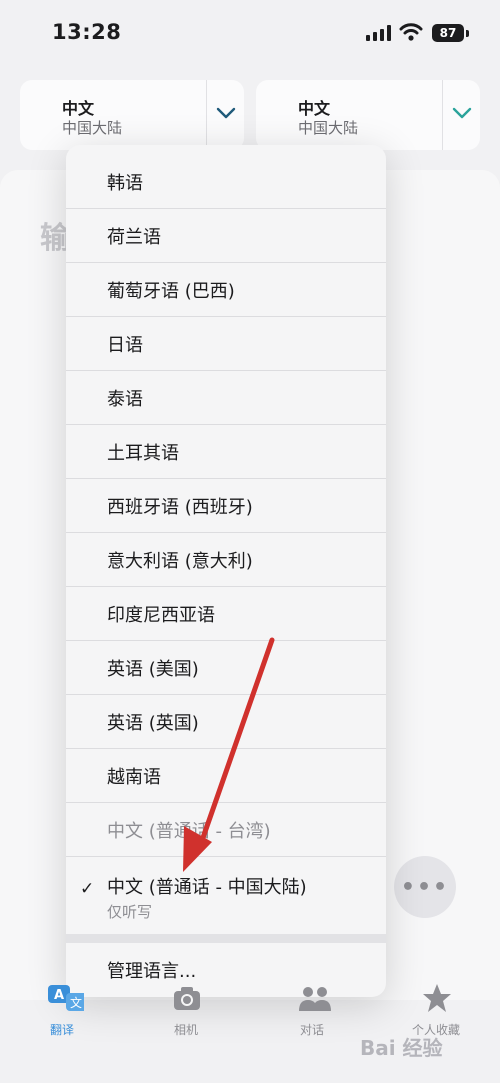 The image size is (500, 1083). I want to click on tab-translate: A 文 翻译, so click(62, 1013).